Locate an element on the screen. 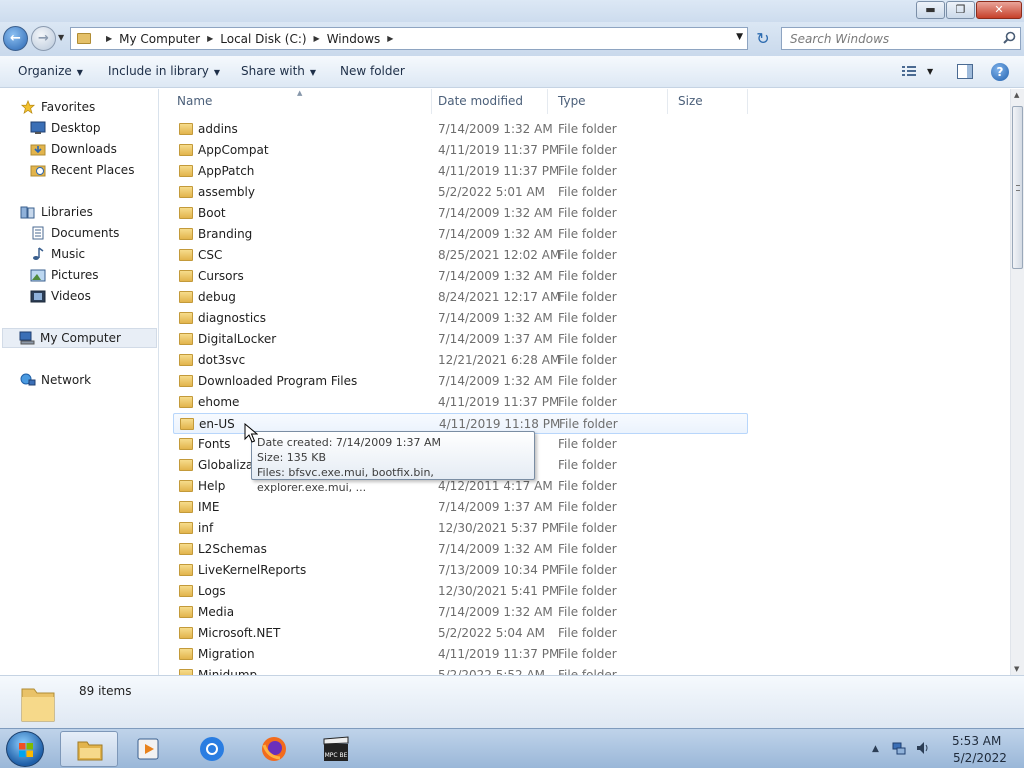  file-name: Branding is located at coordinates (225, 234).